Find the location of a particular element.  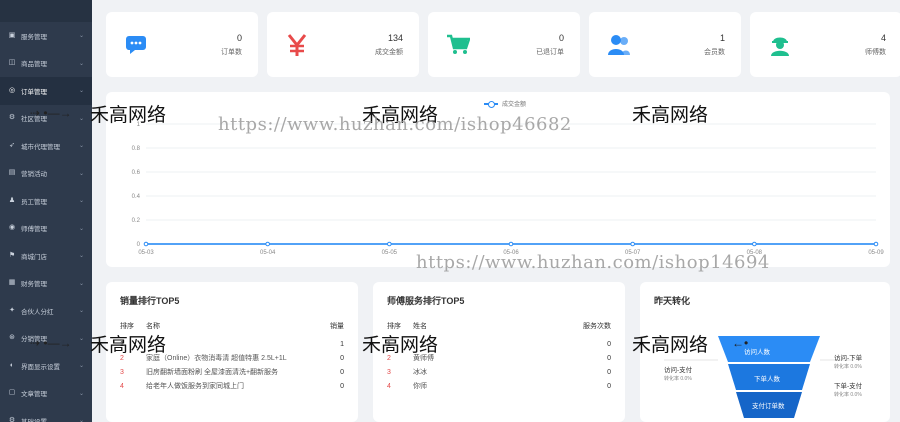

stat-label: 会员数 is located at coordinates (714, 52).